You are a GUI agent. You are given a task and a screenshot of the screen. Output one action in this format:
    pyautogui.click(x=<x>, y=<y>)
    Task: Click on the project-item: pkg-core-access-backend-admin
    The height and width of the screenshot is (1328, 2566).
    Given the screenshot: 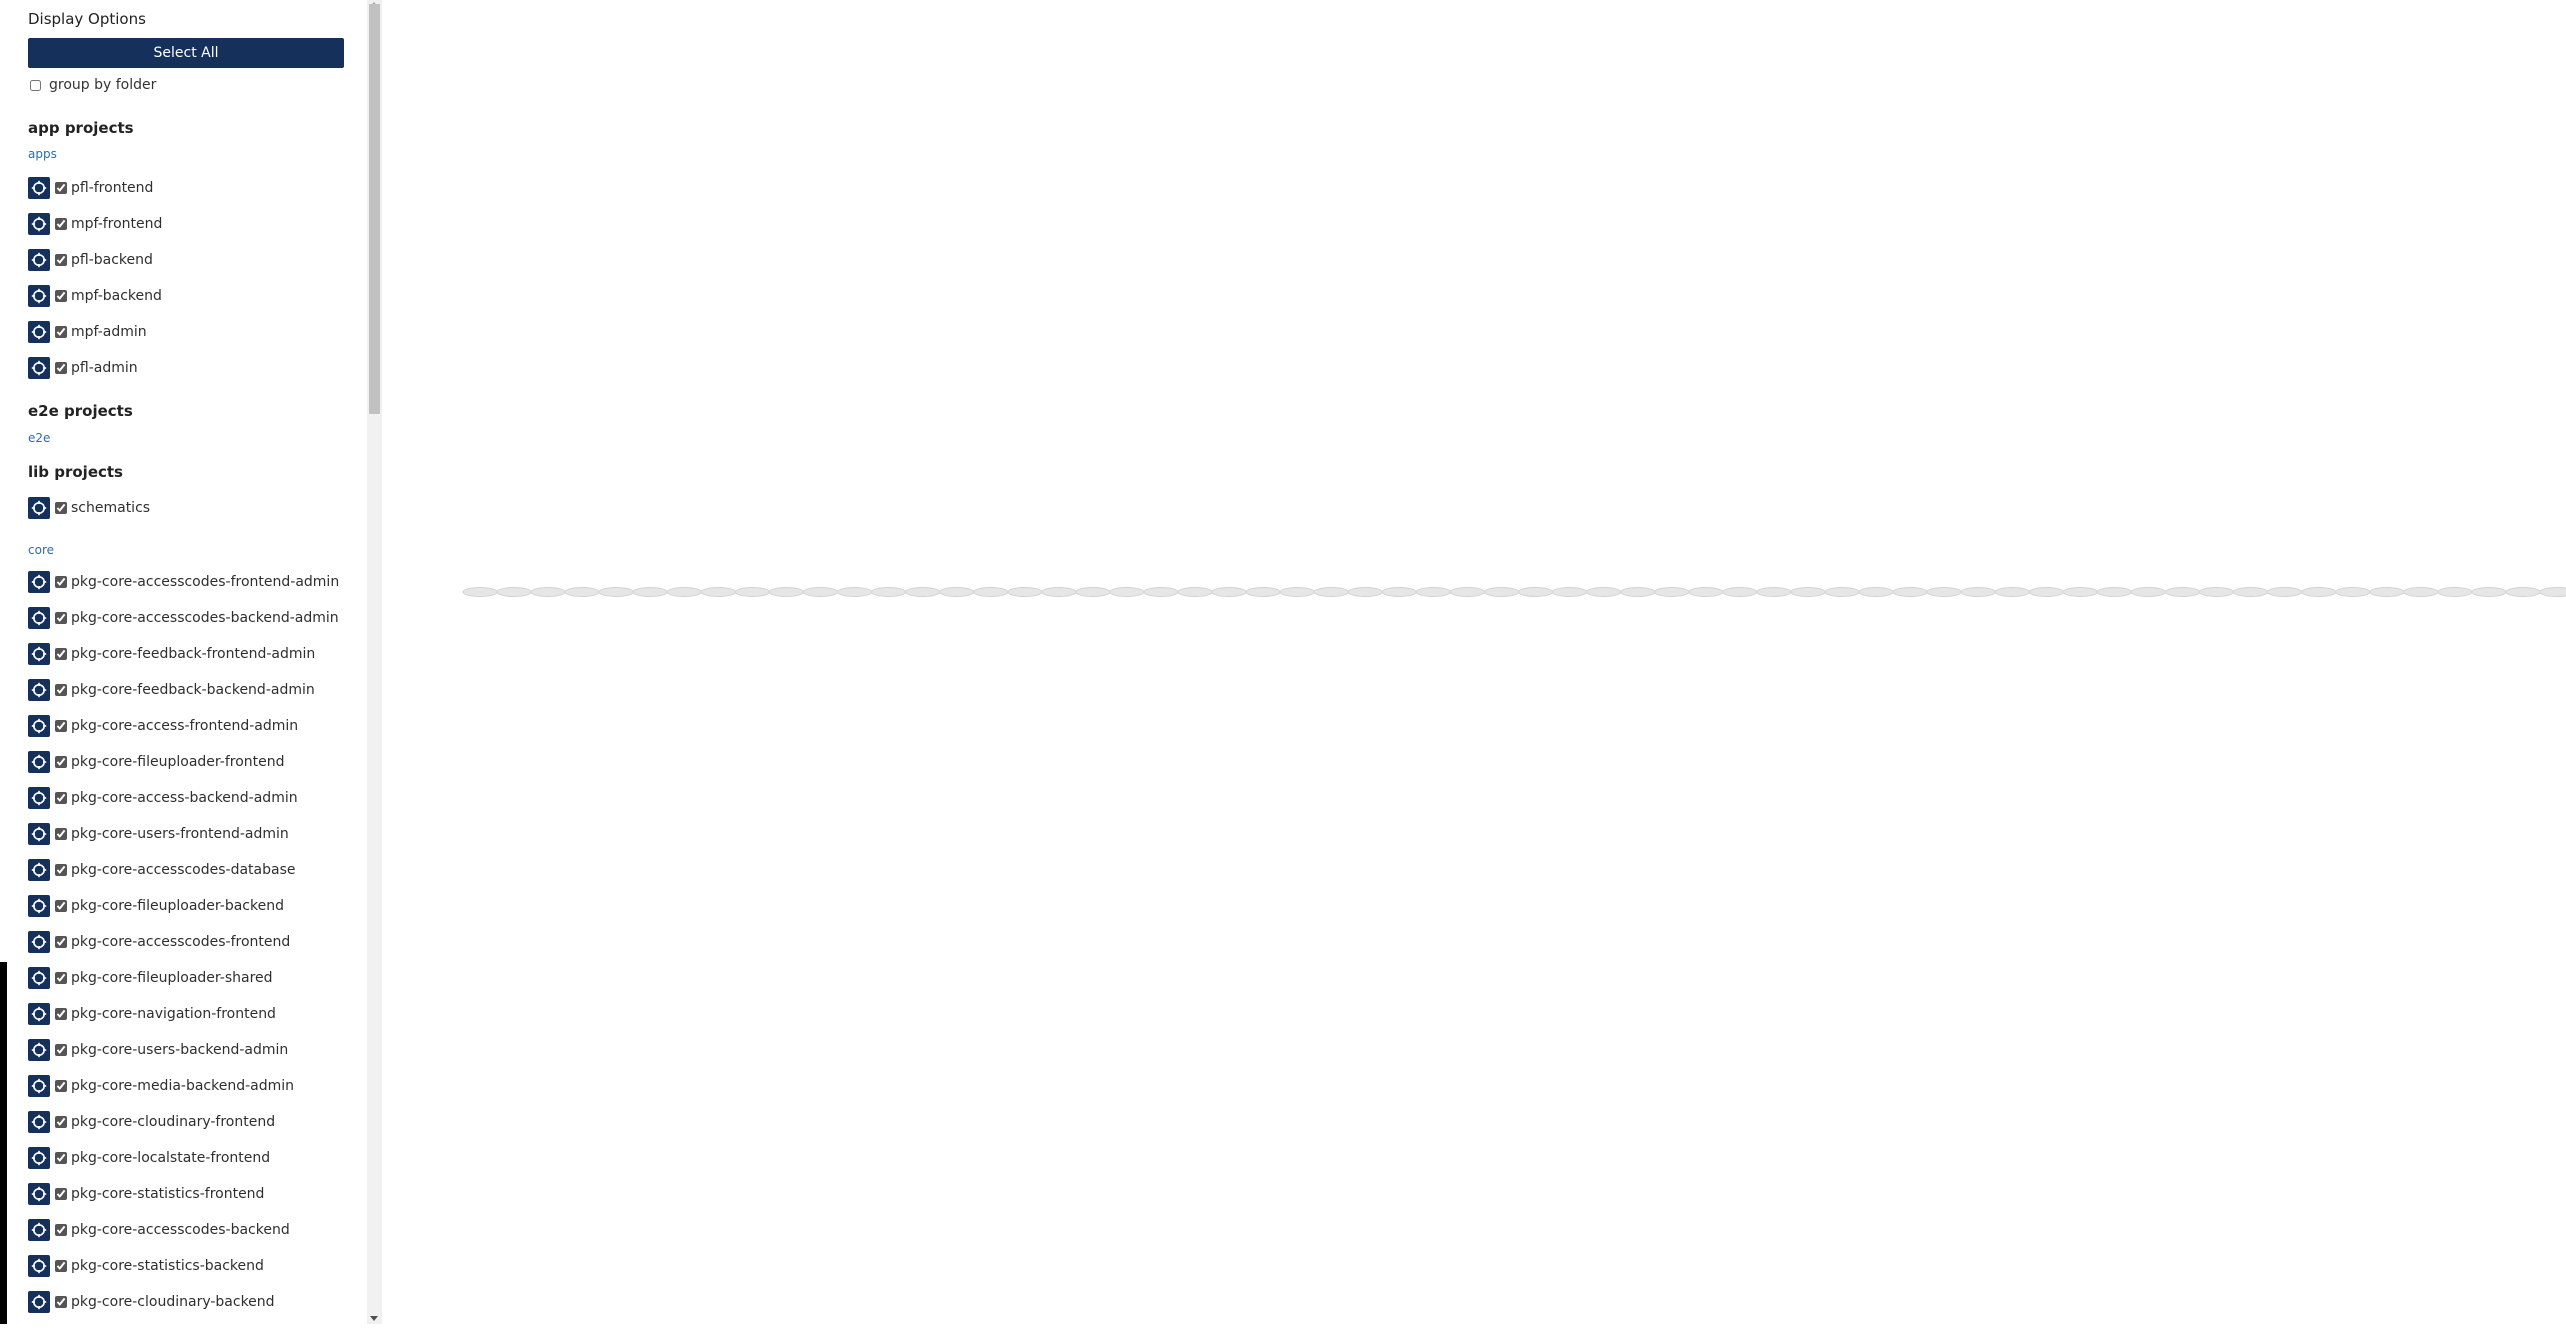 What is the action you would take?
    pyautogui.click(x=163, y=798)
    